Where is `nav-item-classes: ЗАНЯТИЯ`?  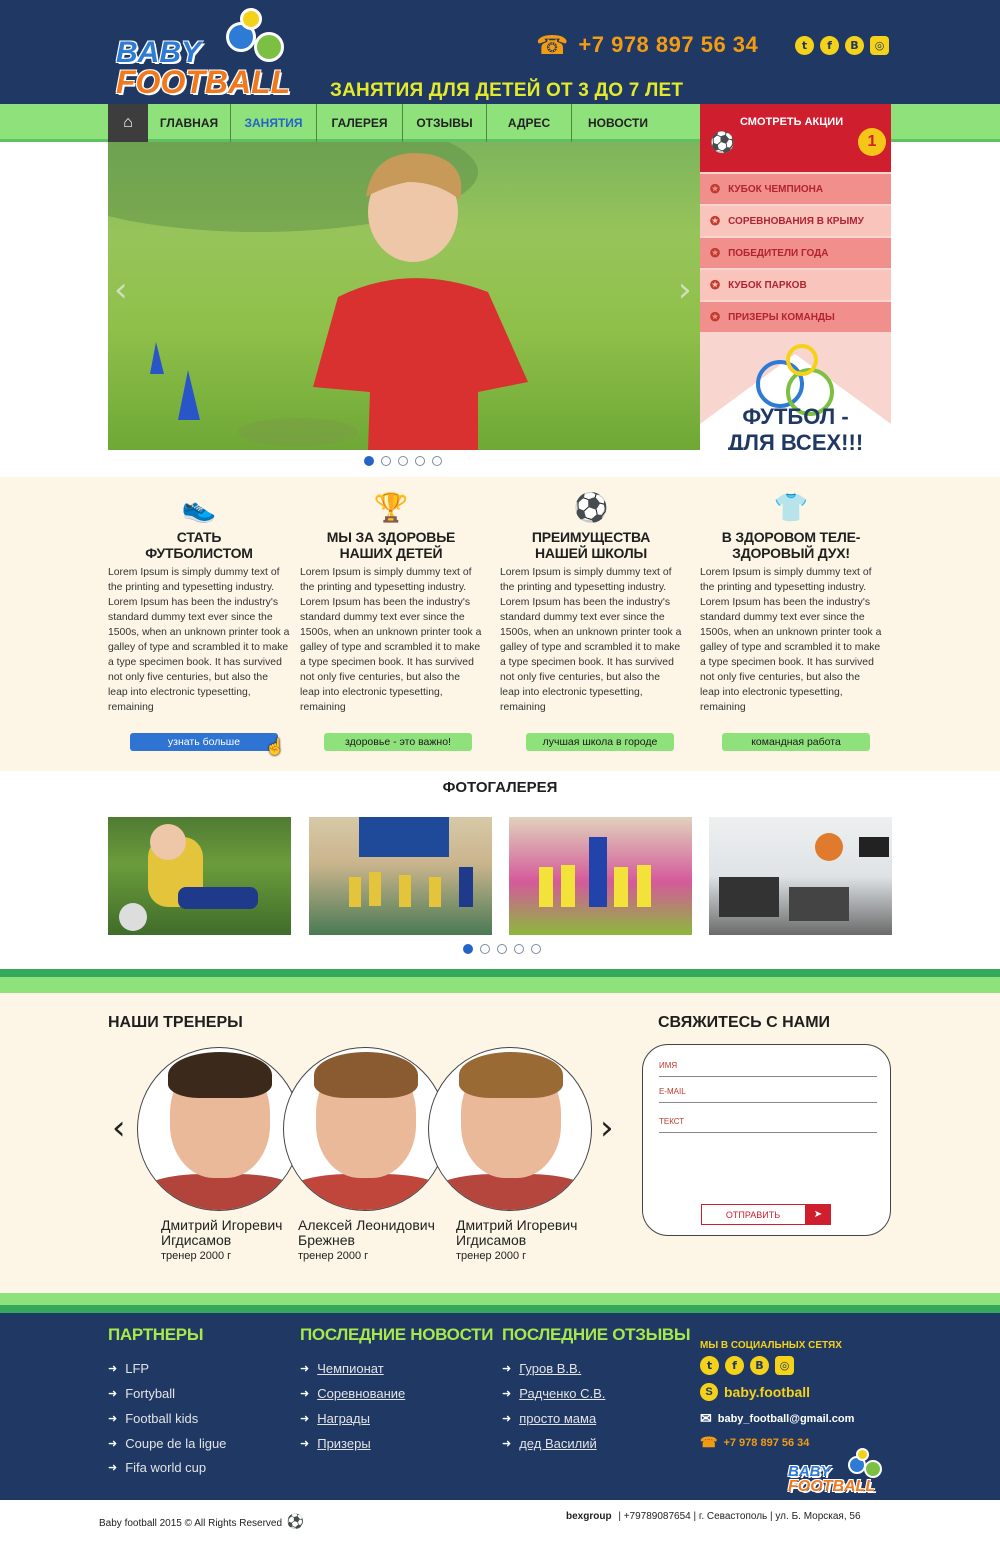
nav-item-classes: ЗАНЯТИЯ is located at coordinates (274, 123).